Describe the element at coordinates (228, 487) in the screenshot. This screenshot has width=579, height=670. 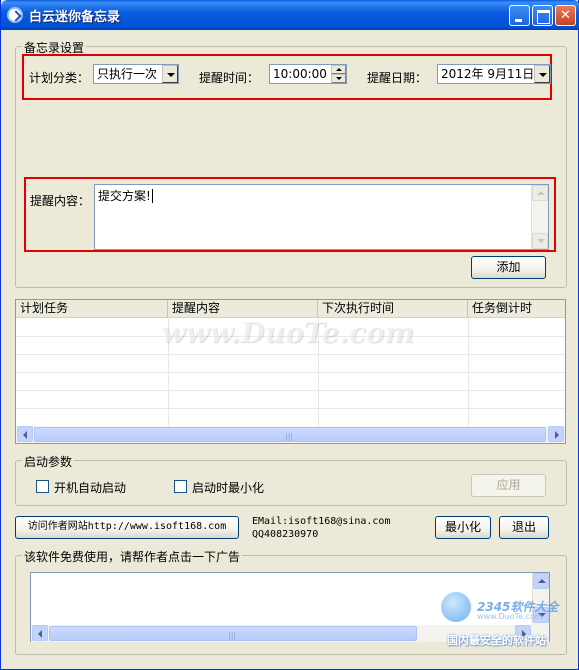
I see `minimize-on-start-label: 启动时最小化` at that location.